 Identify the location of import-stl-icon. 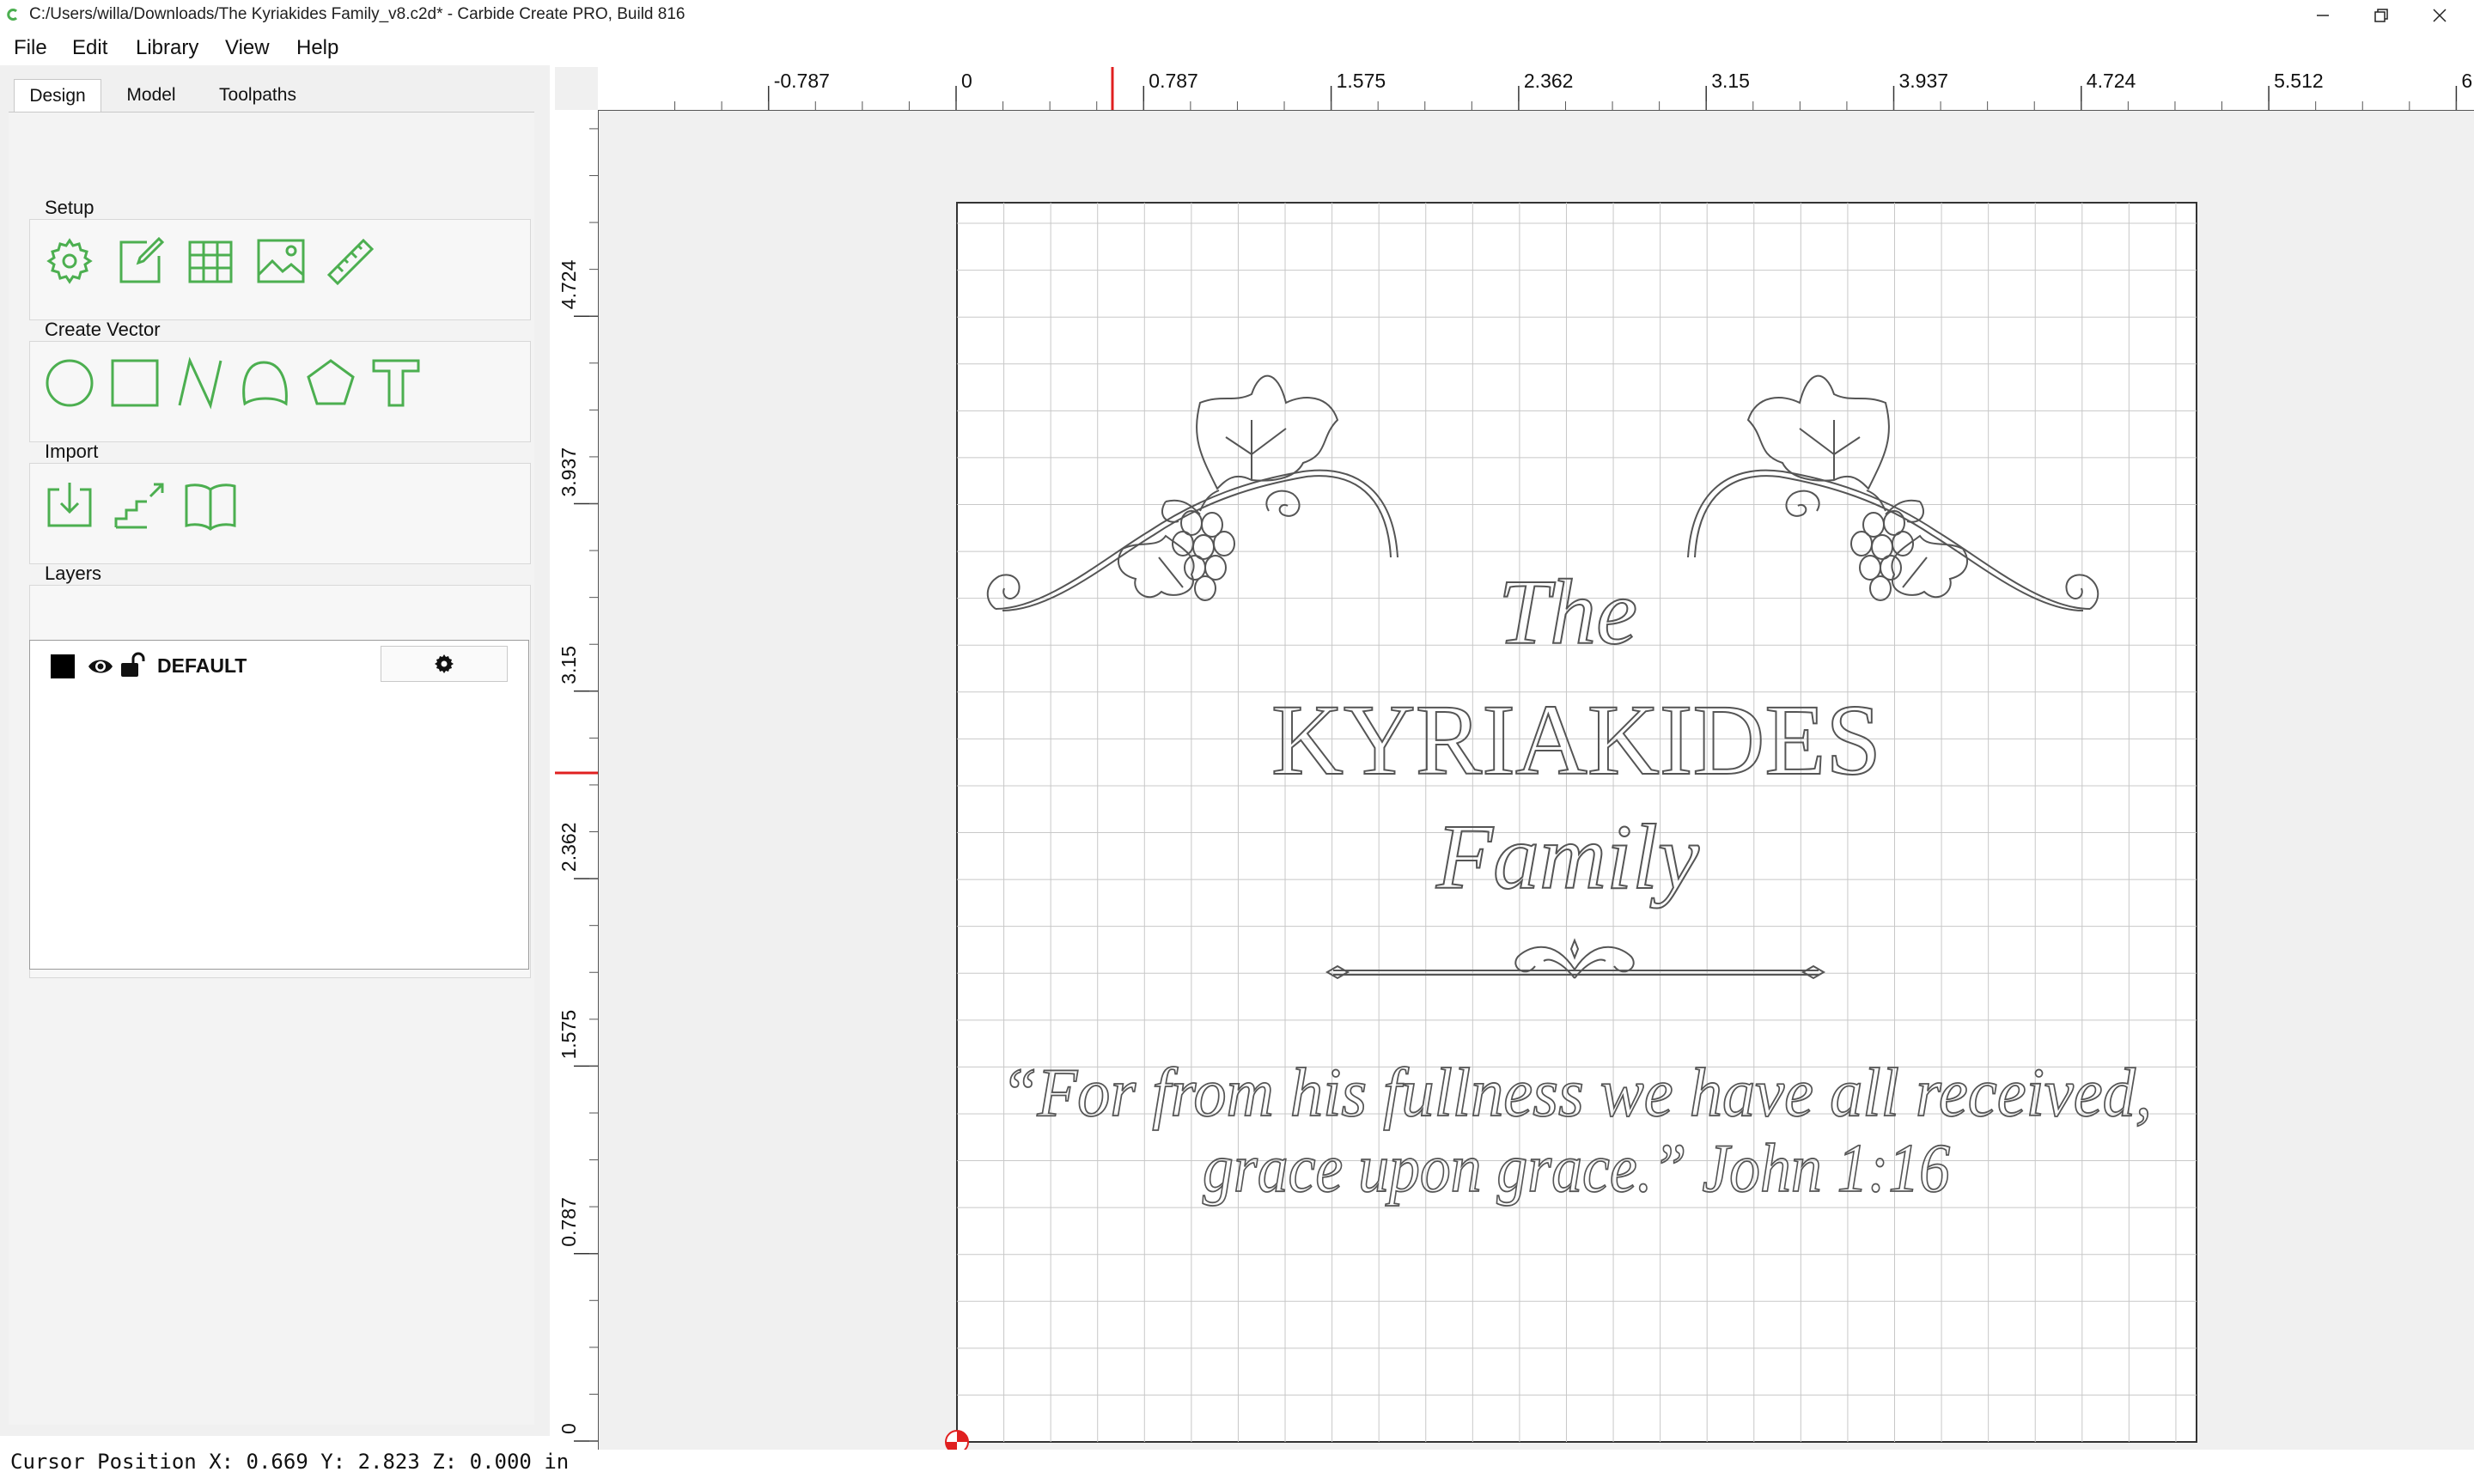
(139, 506).